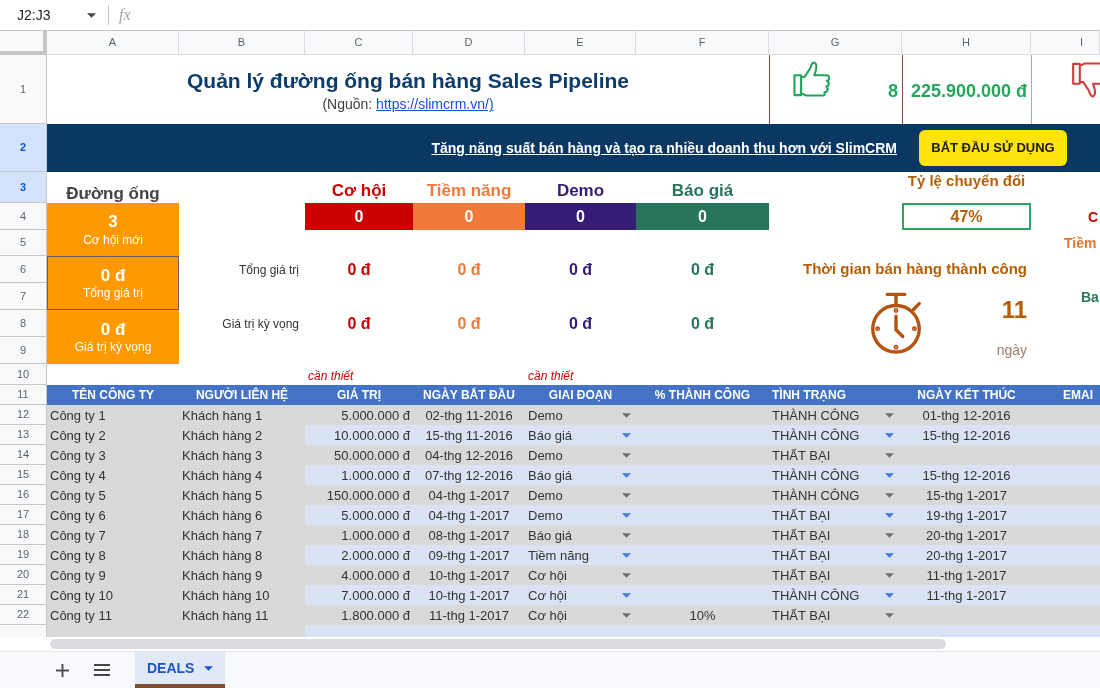 This screenshot has width=1100, height=688. What do you see at coordinates (1085, 80) in the screenshot?
I see `thumbs-down-icon` at bounding box center [1085, 80].